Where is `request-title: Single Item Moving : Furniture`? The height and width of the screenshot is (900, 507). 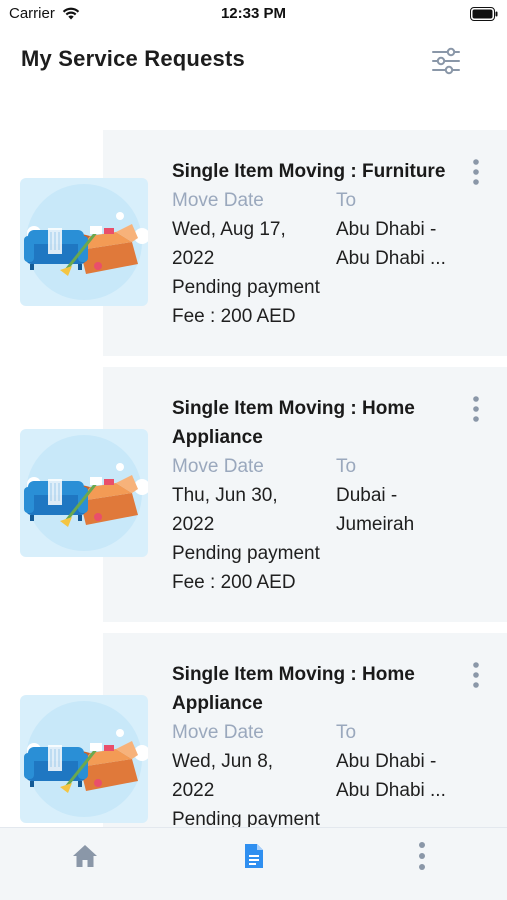
request-title: Single Item Moving : Furniture is located at coordinates (309, 171).